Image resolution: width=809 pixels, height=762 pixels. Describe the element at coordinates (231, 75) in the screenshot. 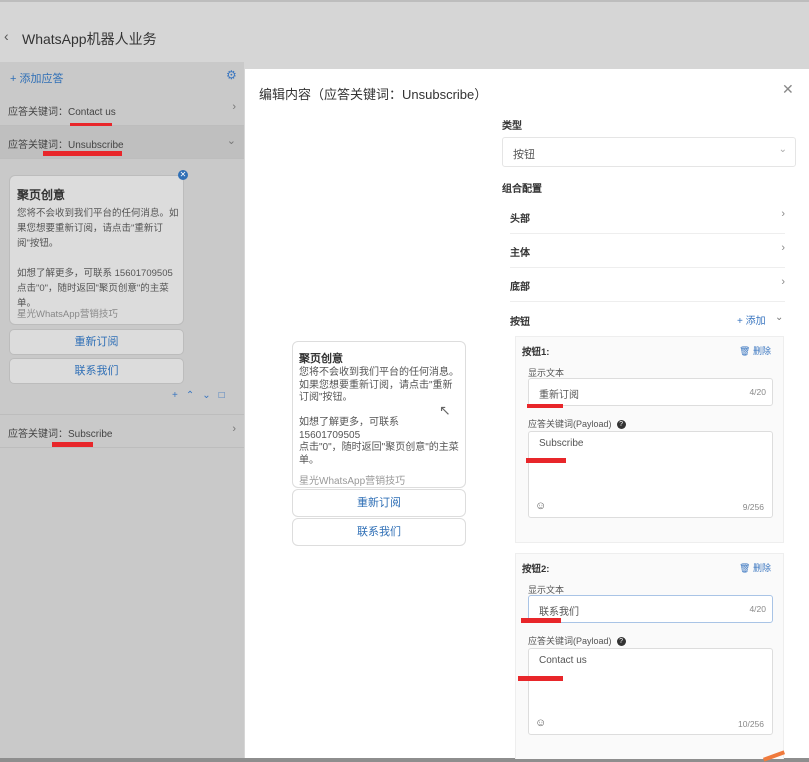

I see `gear-icon: ⚙` at that location.